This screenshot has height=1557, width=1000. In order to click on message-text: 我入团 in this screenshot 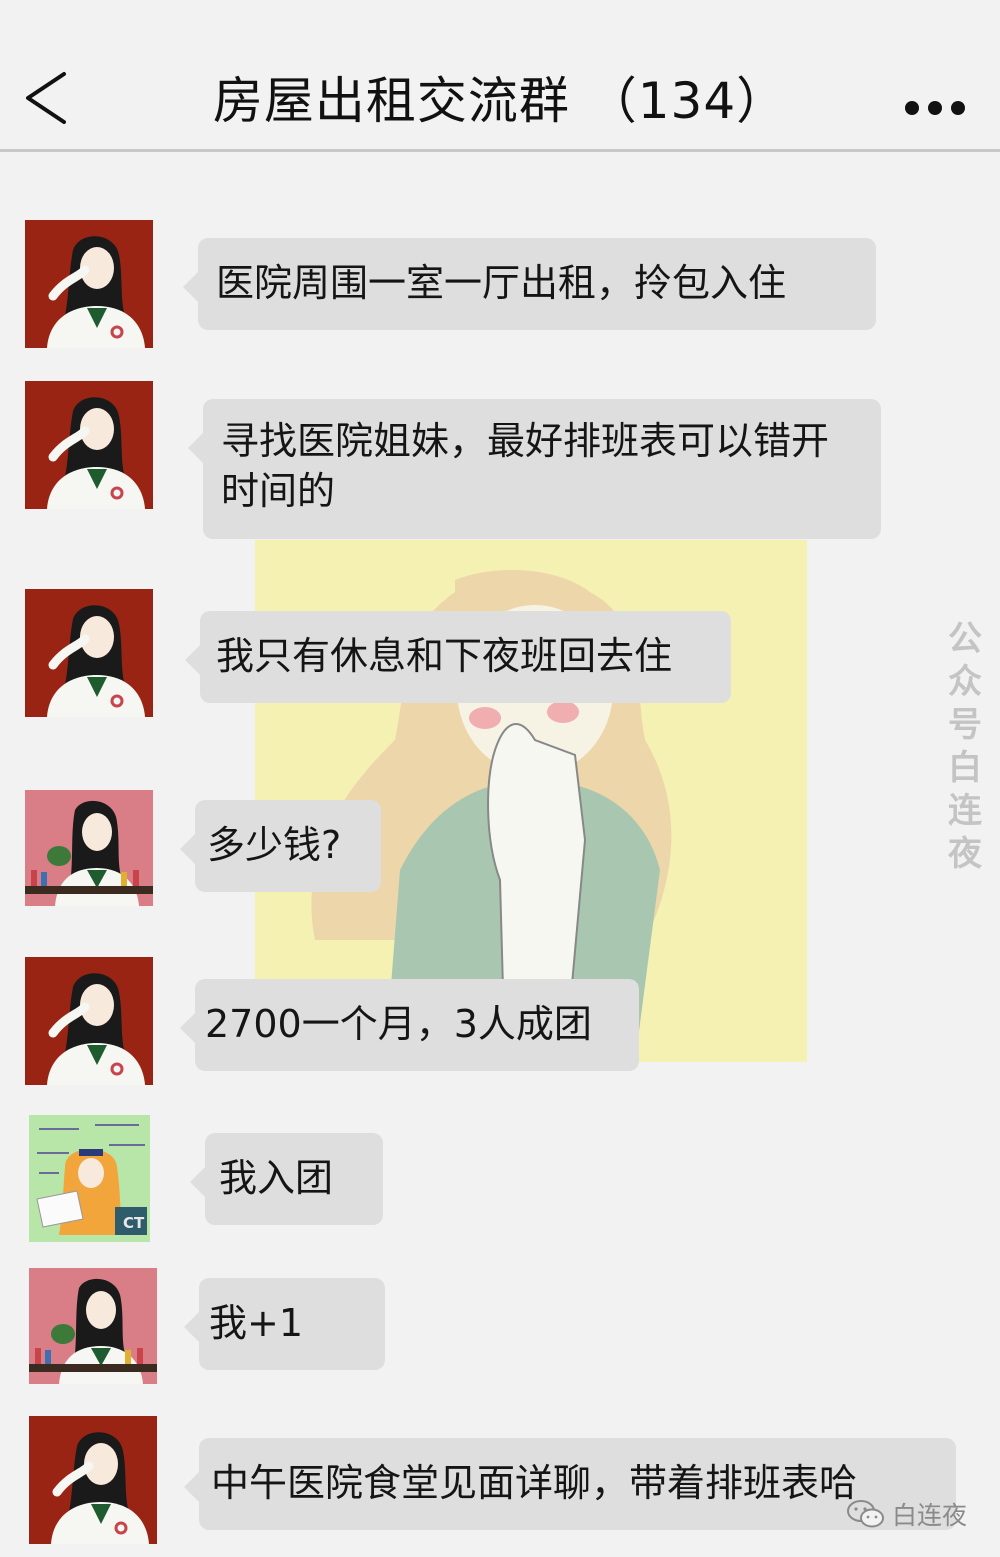, I will do `click(276, 1178)`.